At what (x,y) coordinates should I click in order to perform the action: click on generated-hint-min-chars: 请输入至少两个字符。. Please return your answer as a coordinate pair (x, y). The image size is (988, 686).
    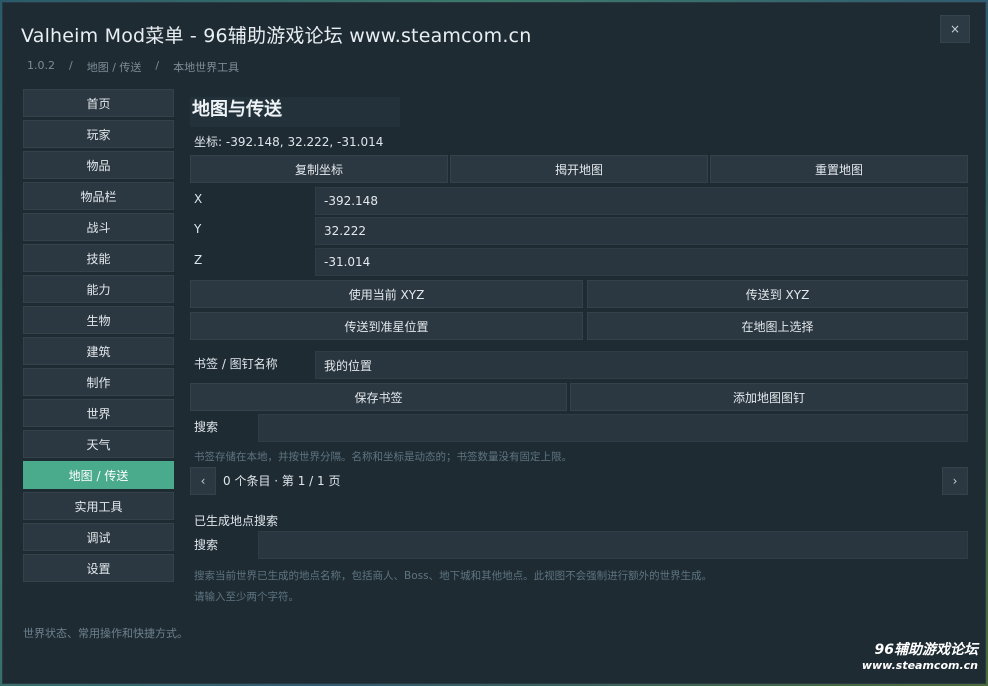
    Looking at the image, I should click on (246, 597).